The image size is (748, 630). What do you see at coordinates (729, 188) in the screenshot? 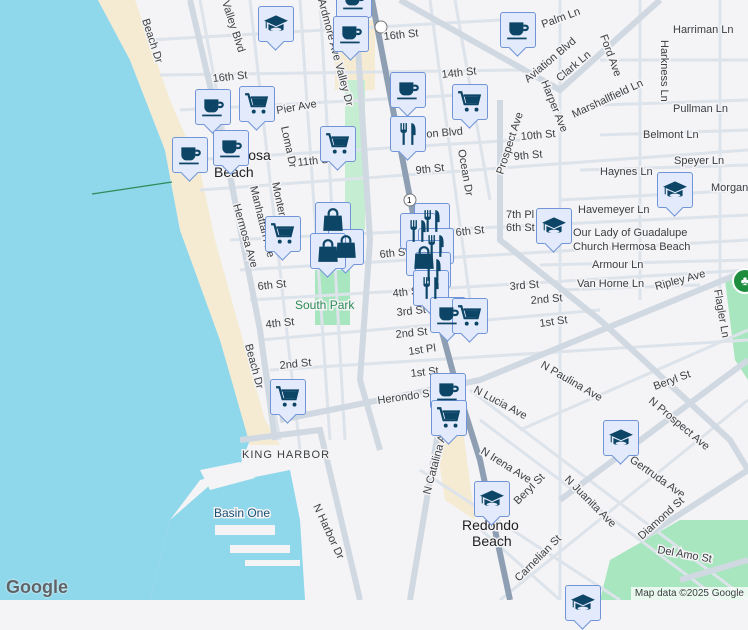
I see `street-label: Morgan Ln` at bounding box center [729, 188].